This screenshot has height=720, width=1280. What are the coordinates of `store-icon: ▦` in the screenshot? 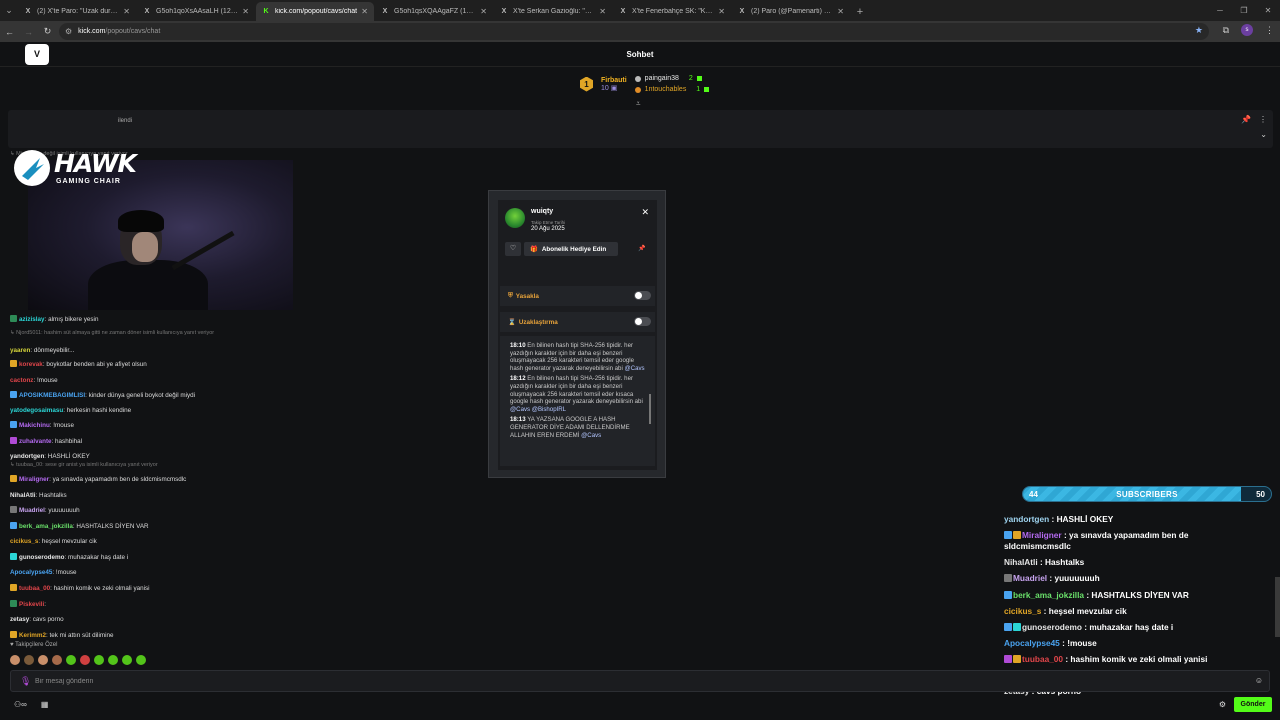 It's located at (45, 704).